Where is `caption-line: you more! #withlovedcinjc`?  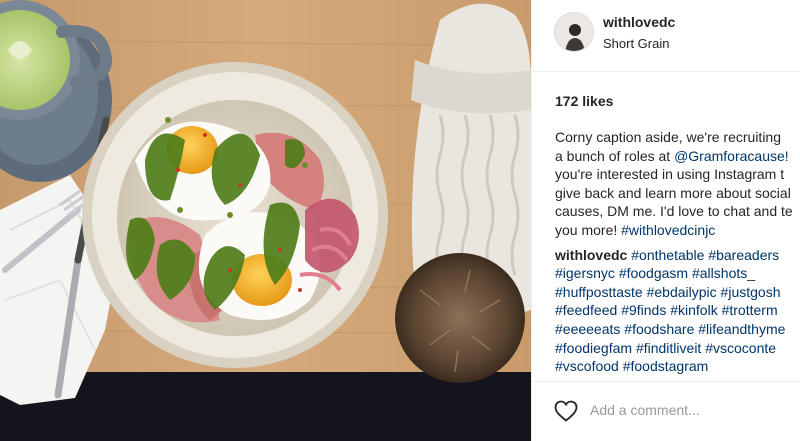
caption-line: you more! #withlovedcinjc is located at coordinates (677, 230).